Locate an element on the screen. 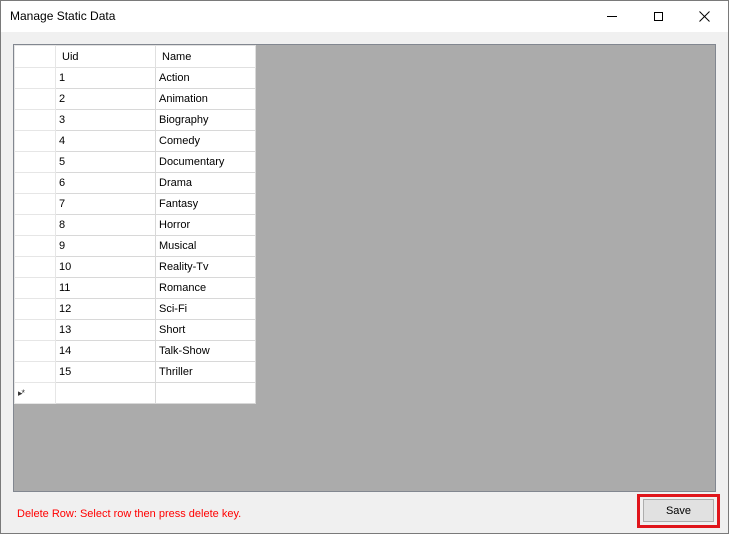  table-row: 15 Thriller is located at coordinates (135, 372).